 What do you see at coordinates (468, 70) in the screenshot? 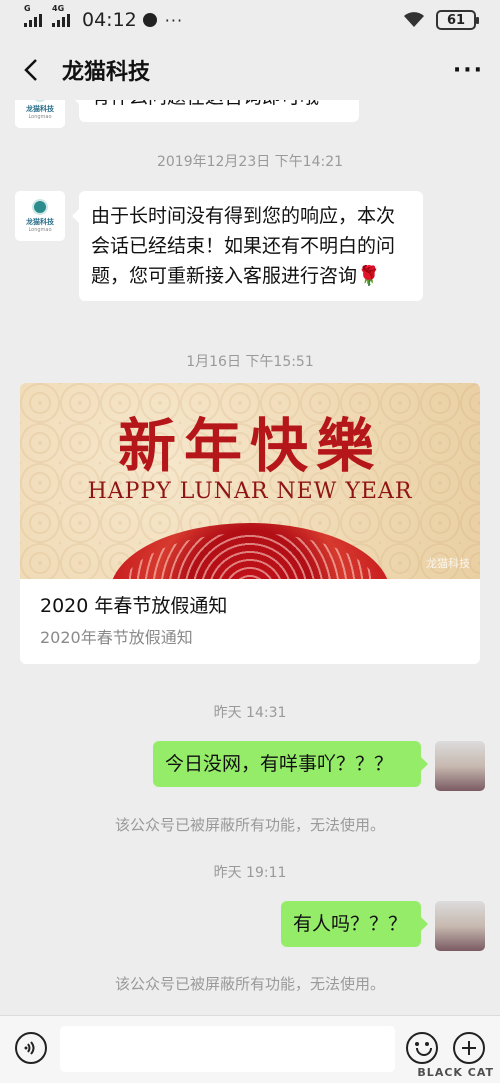
I see `more-options-icon: ···` at bounding box center [468, 70].